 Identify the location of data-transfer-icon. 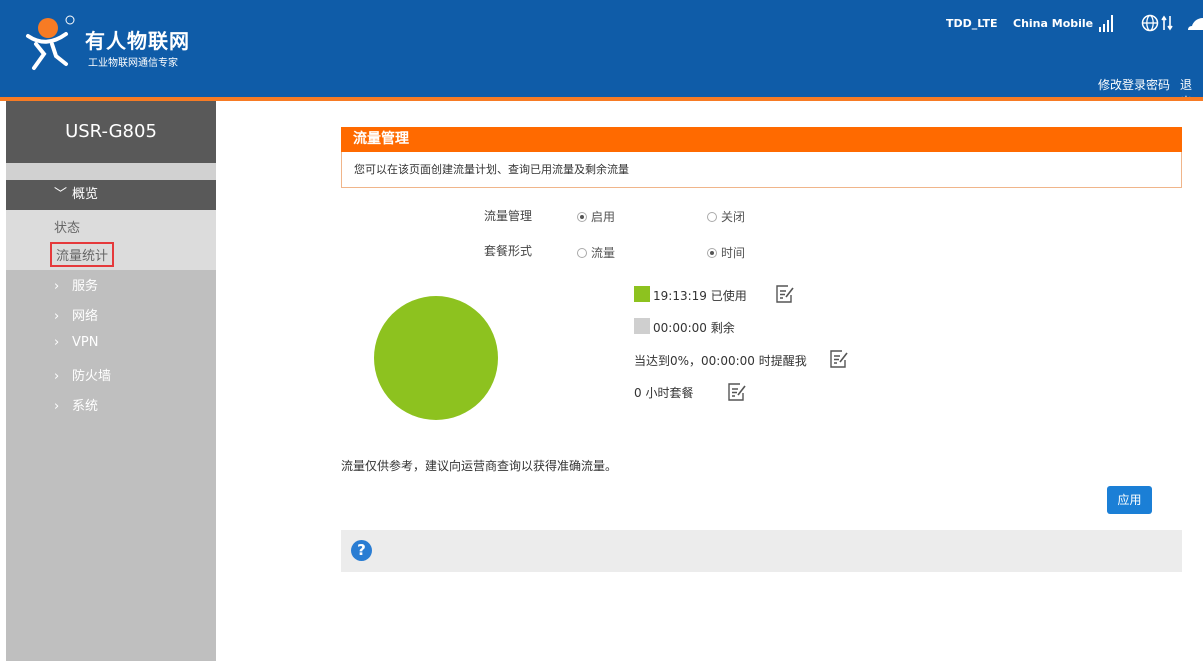
(1167, 23).